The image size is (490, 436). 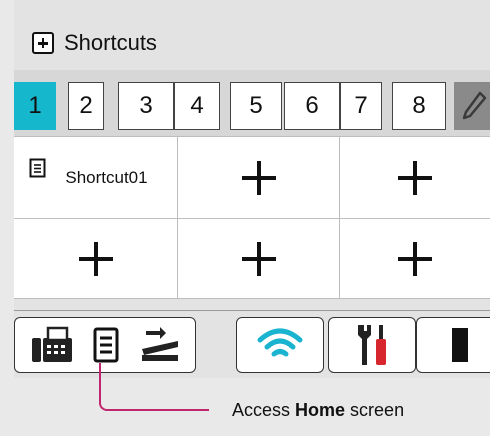 I want to click on tools-icon, so click(x=372, y=345).